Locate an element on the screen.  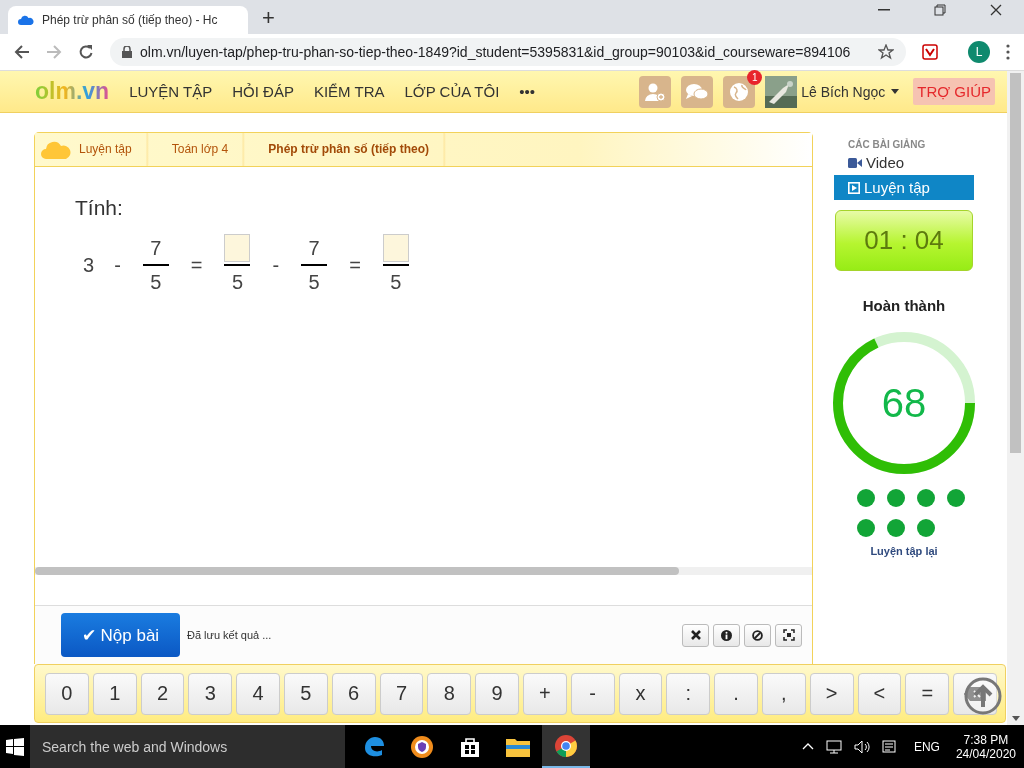
address-field: olm.vn/luyen-tap/phep-tru-phan-so-tiep-theo-1849?id_student=5395831&id_group=90103&id_courseware=894106 is located at coordinates (508, 52).